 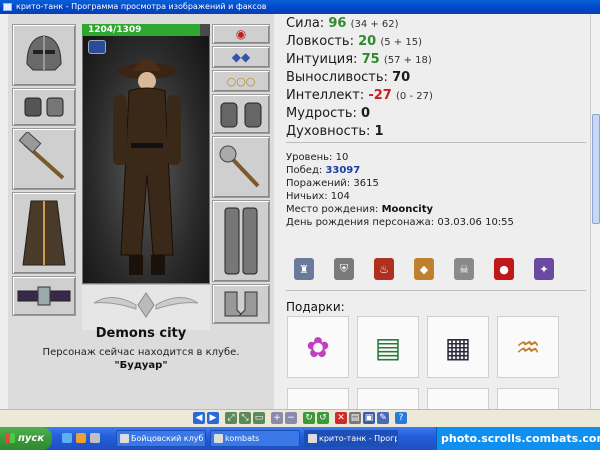 I want to click on best-fit-button: ⤢, so click(x=231, y=418).